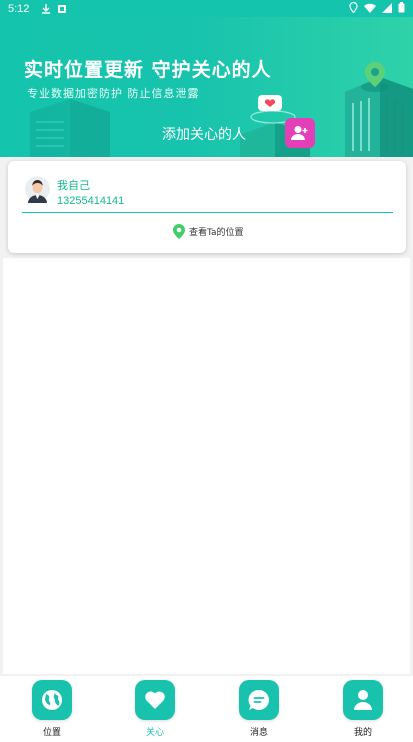 The image size is (413, 742). I want to click on banner-title: 实时位置更新 守护关心的人, so click(148, 70).